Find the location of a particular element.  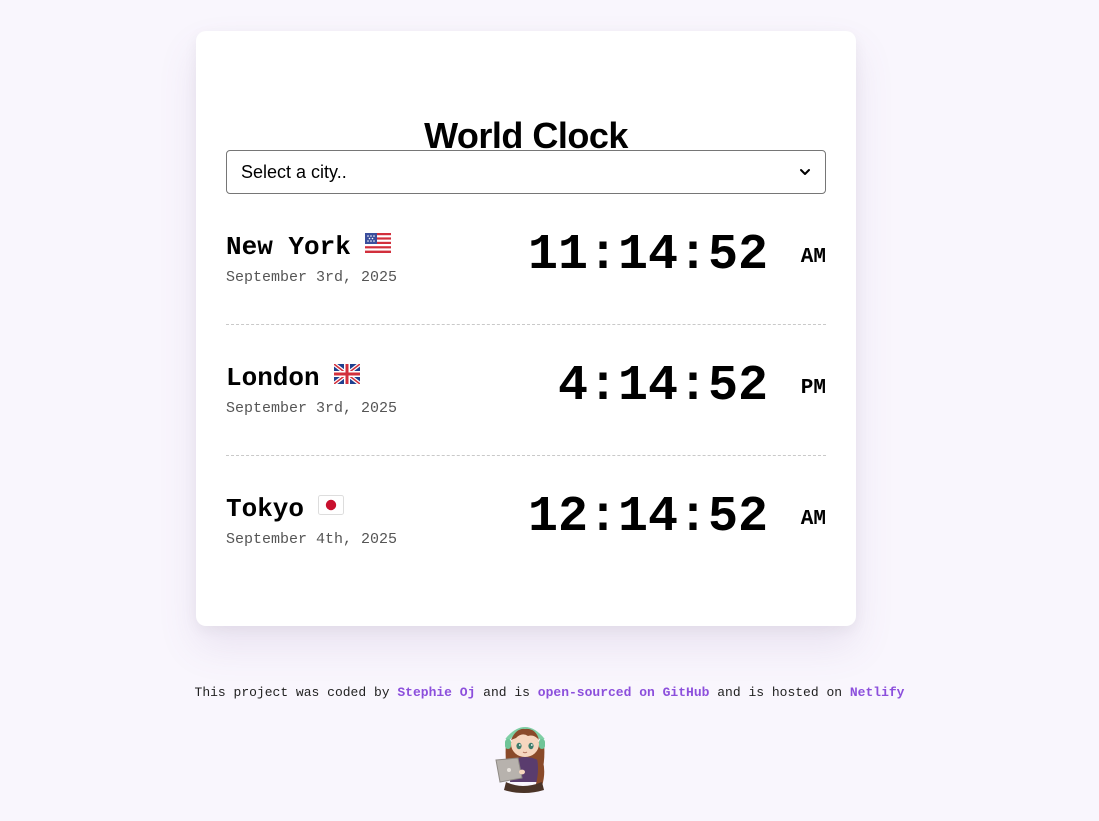

uk-flag-icon is located at coordinates (346, 374).